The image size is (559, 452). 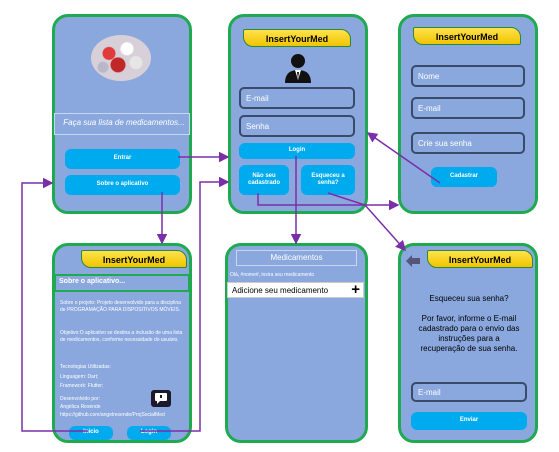 I want to click on greeting-text: Olá, #nome#, insira seu medicamento, so click(x=272, y=275).